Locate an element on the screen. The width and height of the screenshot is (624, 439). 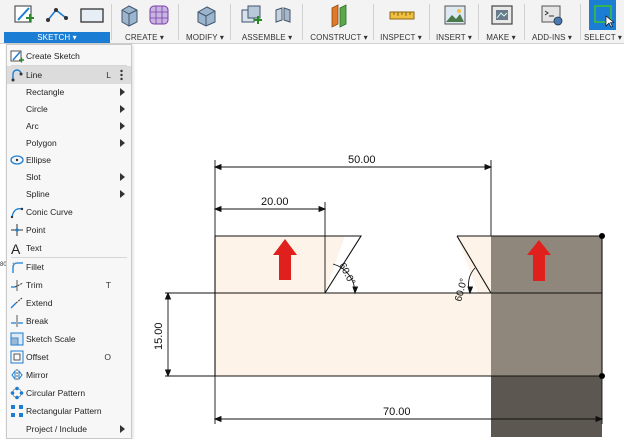
circular-pattern-icon is located at coordinates (17, 393).